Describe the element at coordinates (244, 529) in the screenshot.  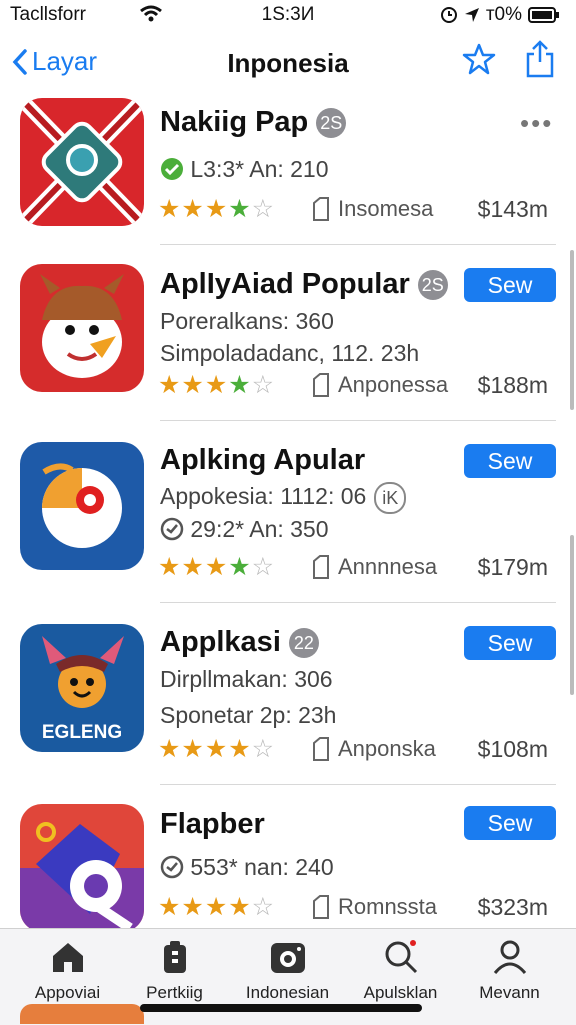
I see `app-meta-2: 29:2* An: 350` at that location.